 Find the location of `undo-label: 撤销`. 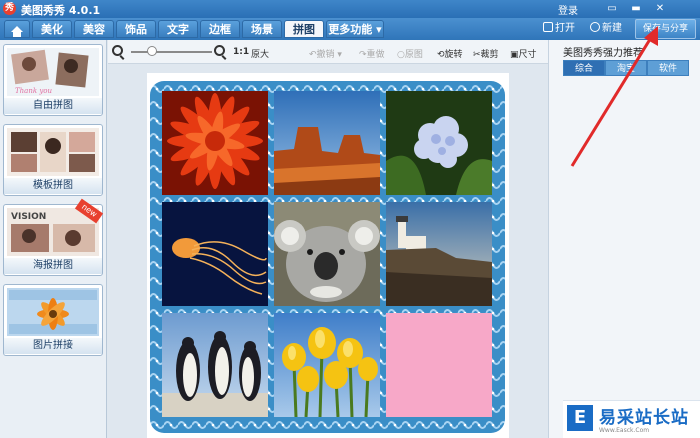

undo-label: 撤销 is located at coordinates (325, 55).